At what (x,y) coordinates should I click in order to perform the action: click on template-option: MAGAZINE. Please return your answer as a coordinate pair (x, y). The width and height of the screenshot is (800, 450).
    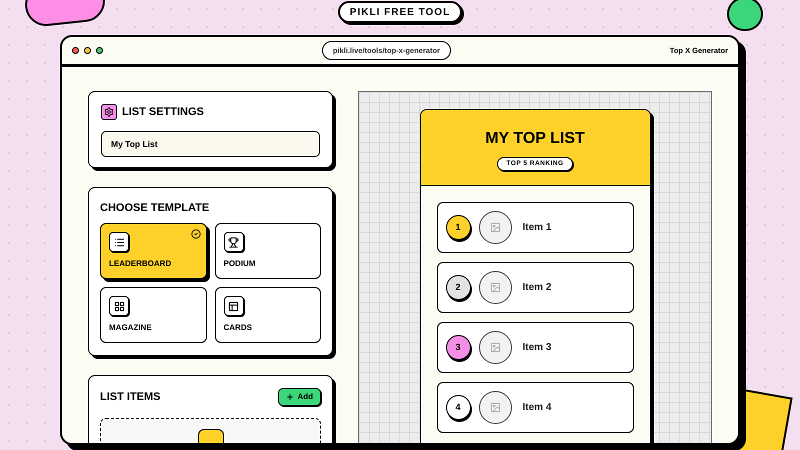
    Looking at the image, I should click on (153, 315).